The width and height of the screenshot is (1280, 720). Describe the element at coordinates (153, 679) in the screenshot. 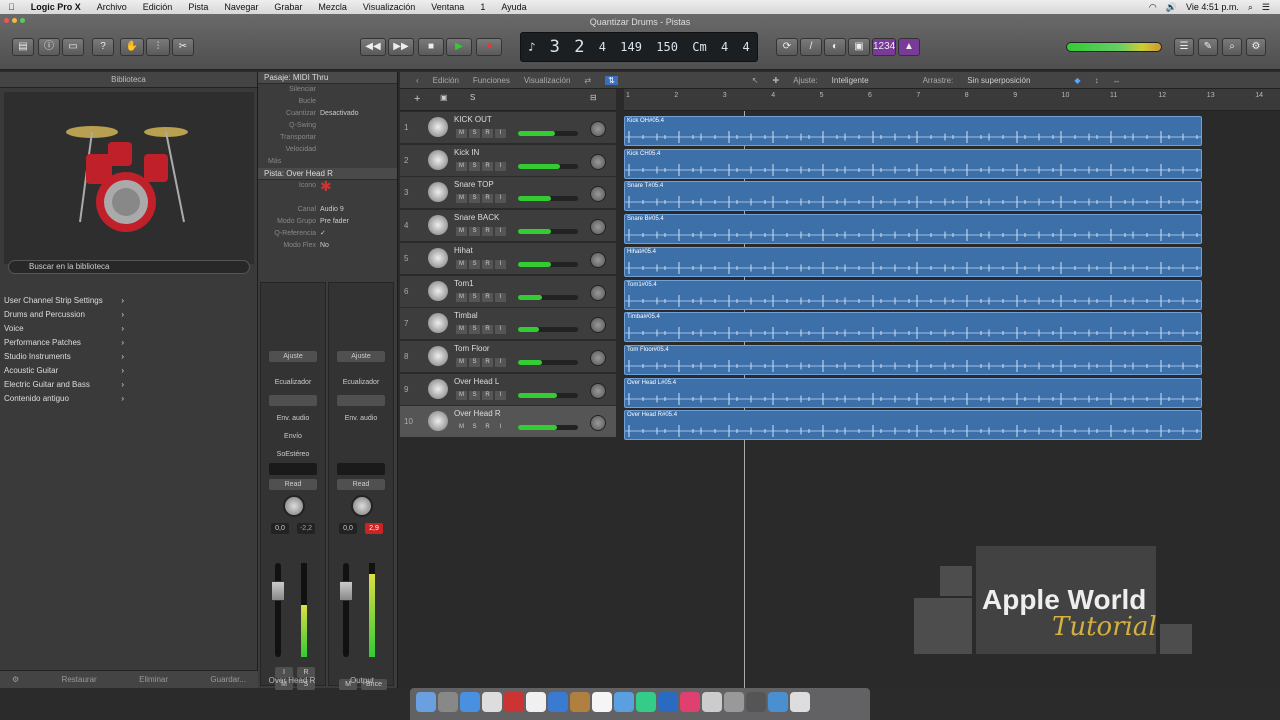

I see `delete-button: Eliminar` at that location.